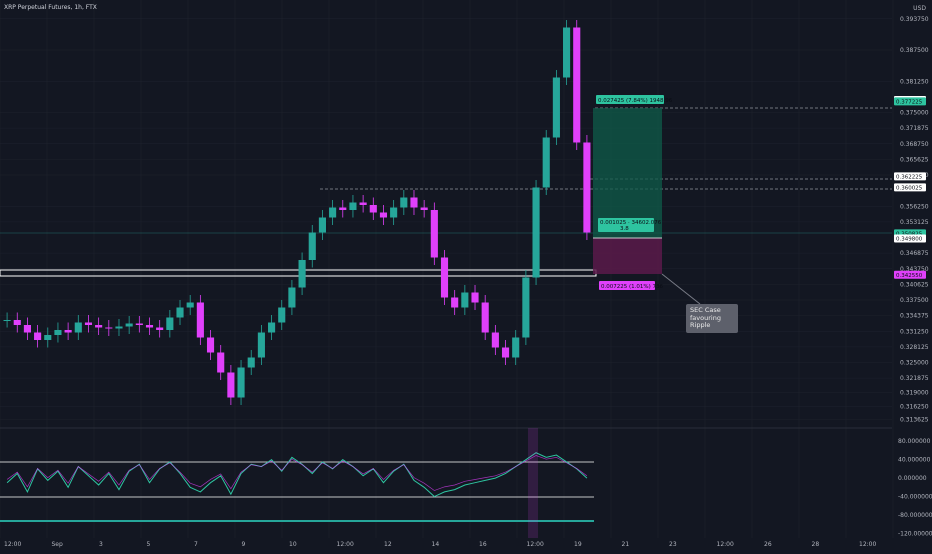  What do you see at coordinates (915, 497) in the screenshot?
I see `osc-tick: -40.000000` at bounding box center [915, 497].